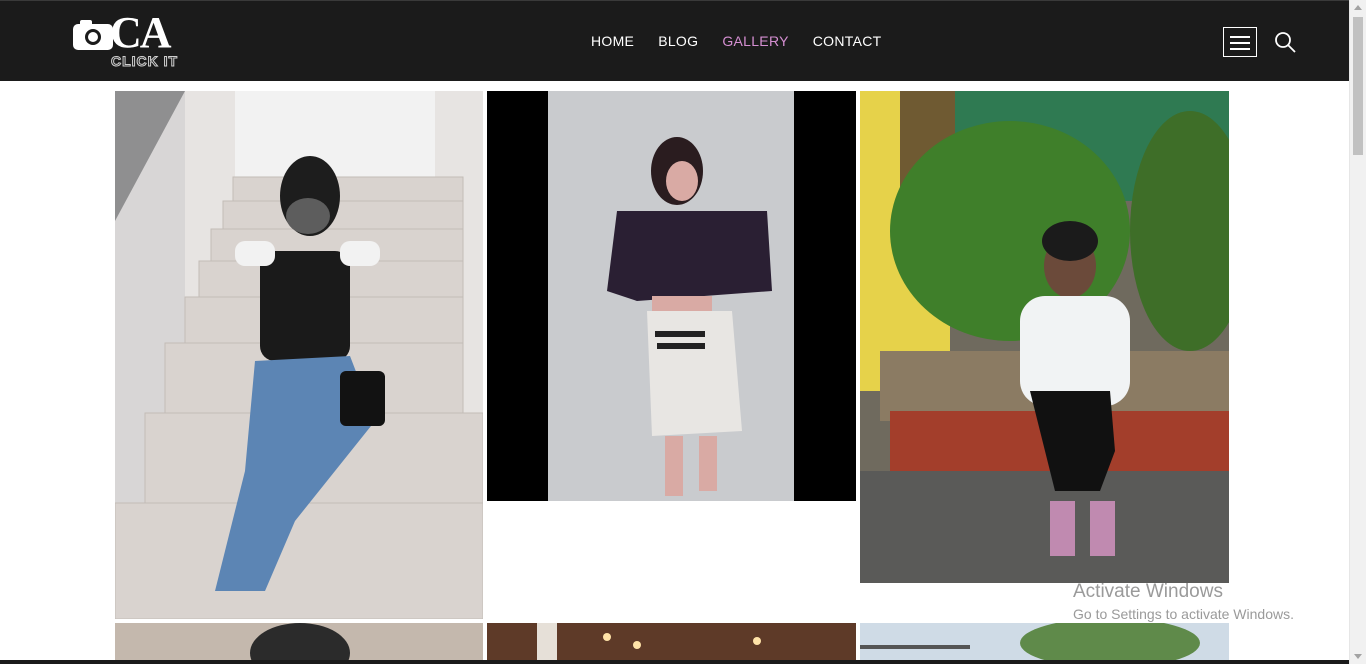 The image size is (1366, 664). I want to click on nav-gallery: GALLERY, so click(755, 41).